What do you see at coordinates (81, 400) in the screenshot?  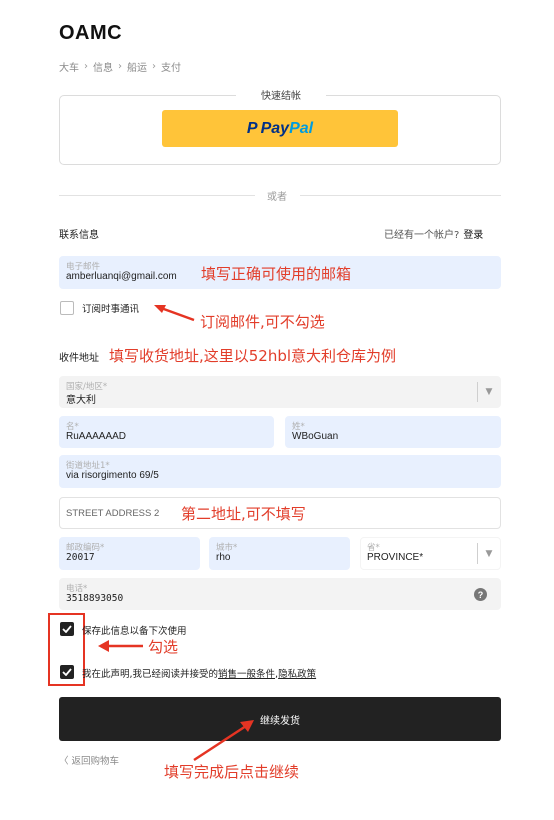 I see `country-value: 意大利` at bounding box center [81, 400].